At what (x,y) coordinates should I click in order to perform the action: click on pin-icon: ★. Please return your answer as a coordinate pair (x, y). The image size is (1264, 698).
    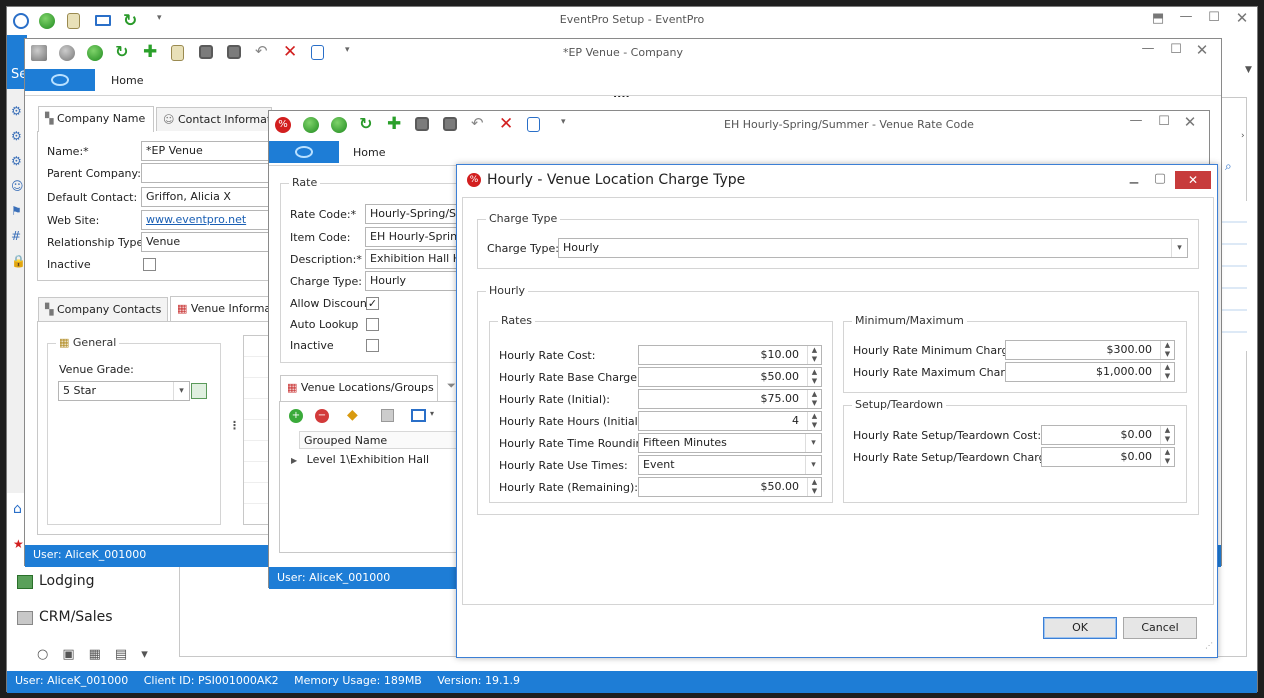
    Looking at the image, I should click on (18, 544).